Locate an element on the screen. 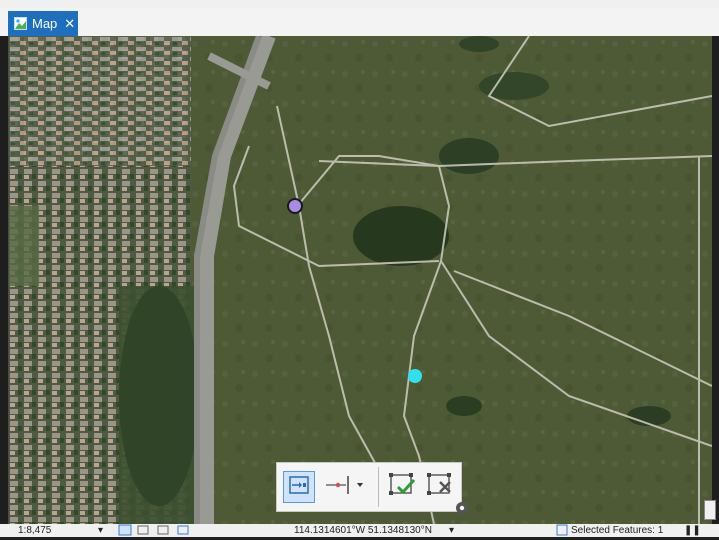 This screenshot has height=540, width=719. vertex-split-button is located at coordinates (344, 487).